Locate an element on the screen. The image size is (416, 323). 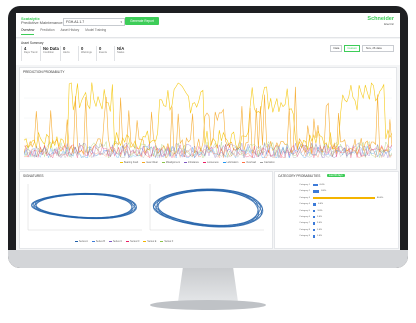
distribution-row: Category 5 3.0% is located at coordinates (336, 211).